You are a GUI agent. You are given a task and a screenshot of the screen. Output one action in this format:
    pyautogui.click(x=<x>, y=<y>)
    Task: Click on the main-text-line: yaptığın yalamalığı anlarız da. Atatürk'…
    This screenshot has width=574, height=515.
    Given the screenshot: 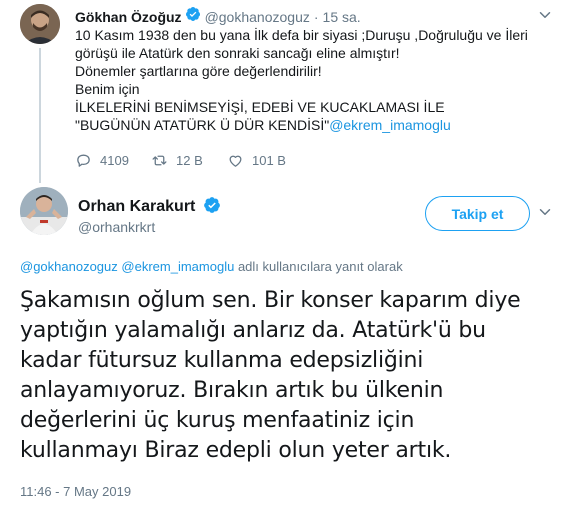 What is the action you would take?
    pyautogui.click(x=253, y=330)
    